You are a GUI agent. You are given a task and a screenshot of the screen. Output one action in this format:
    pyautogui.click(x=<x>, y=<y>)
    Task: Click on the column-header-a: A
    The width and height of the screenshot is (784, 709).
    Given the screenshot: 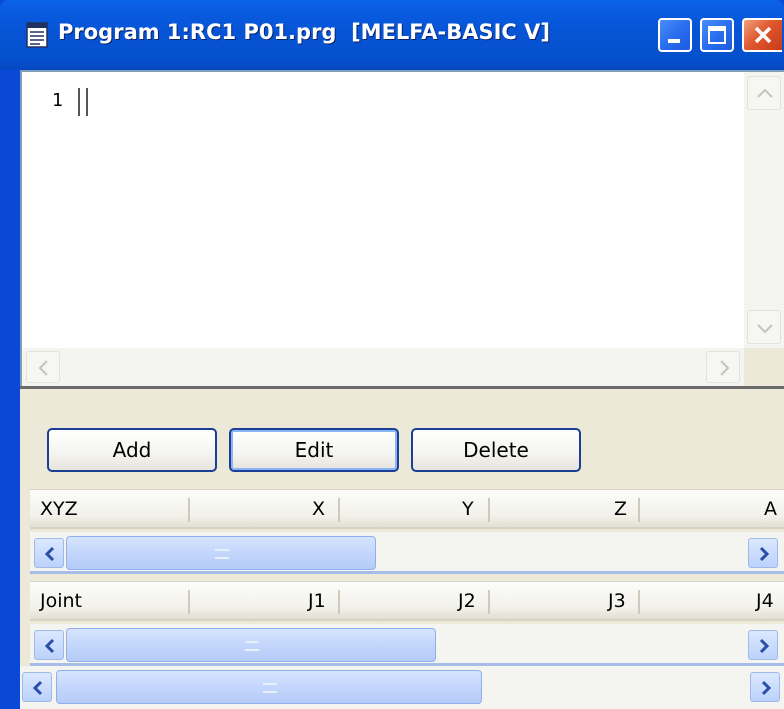 What is the action you would take?
    pyautogui.click(x=770, y=509)
    